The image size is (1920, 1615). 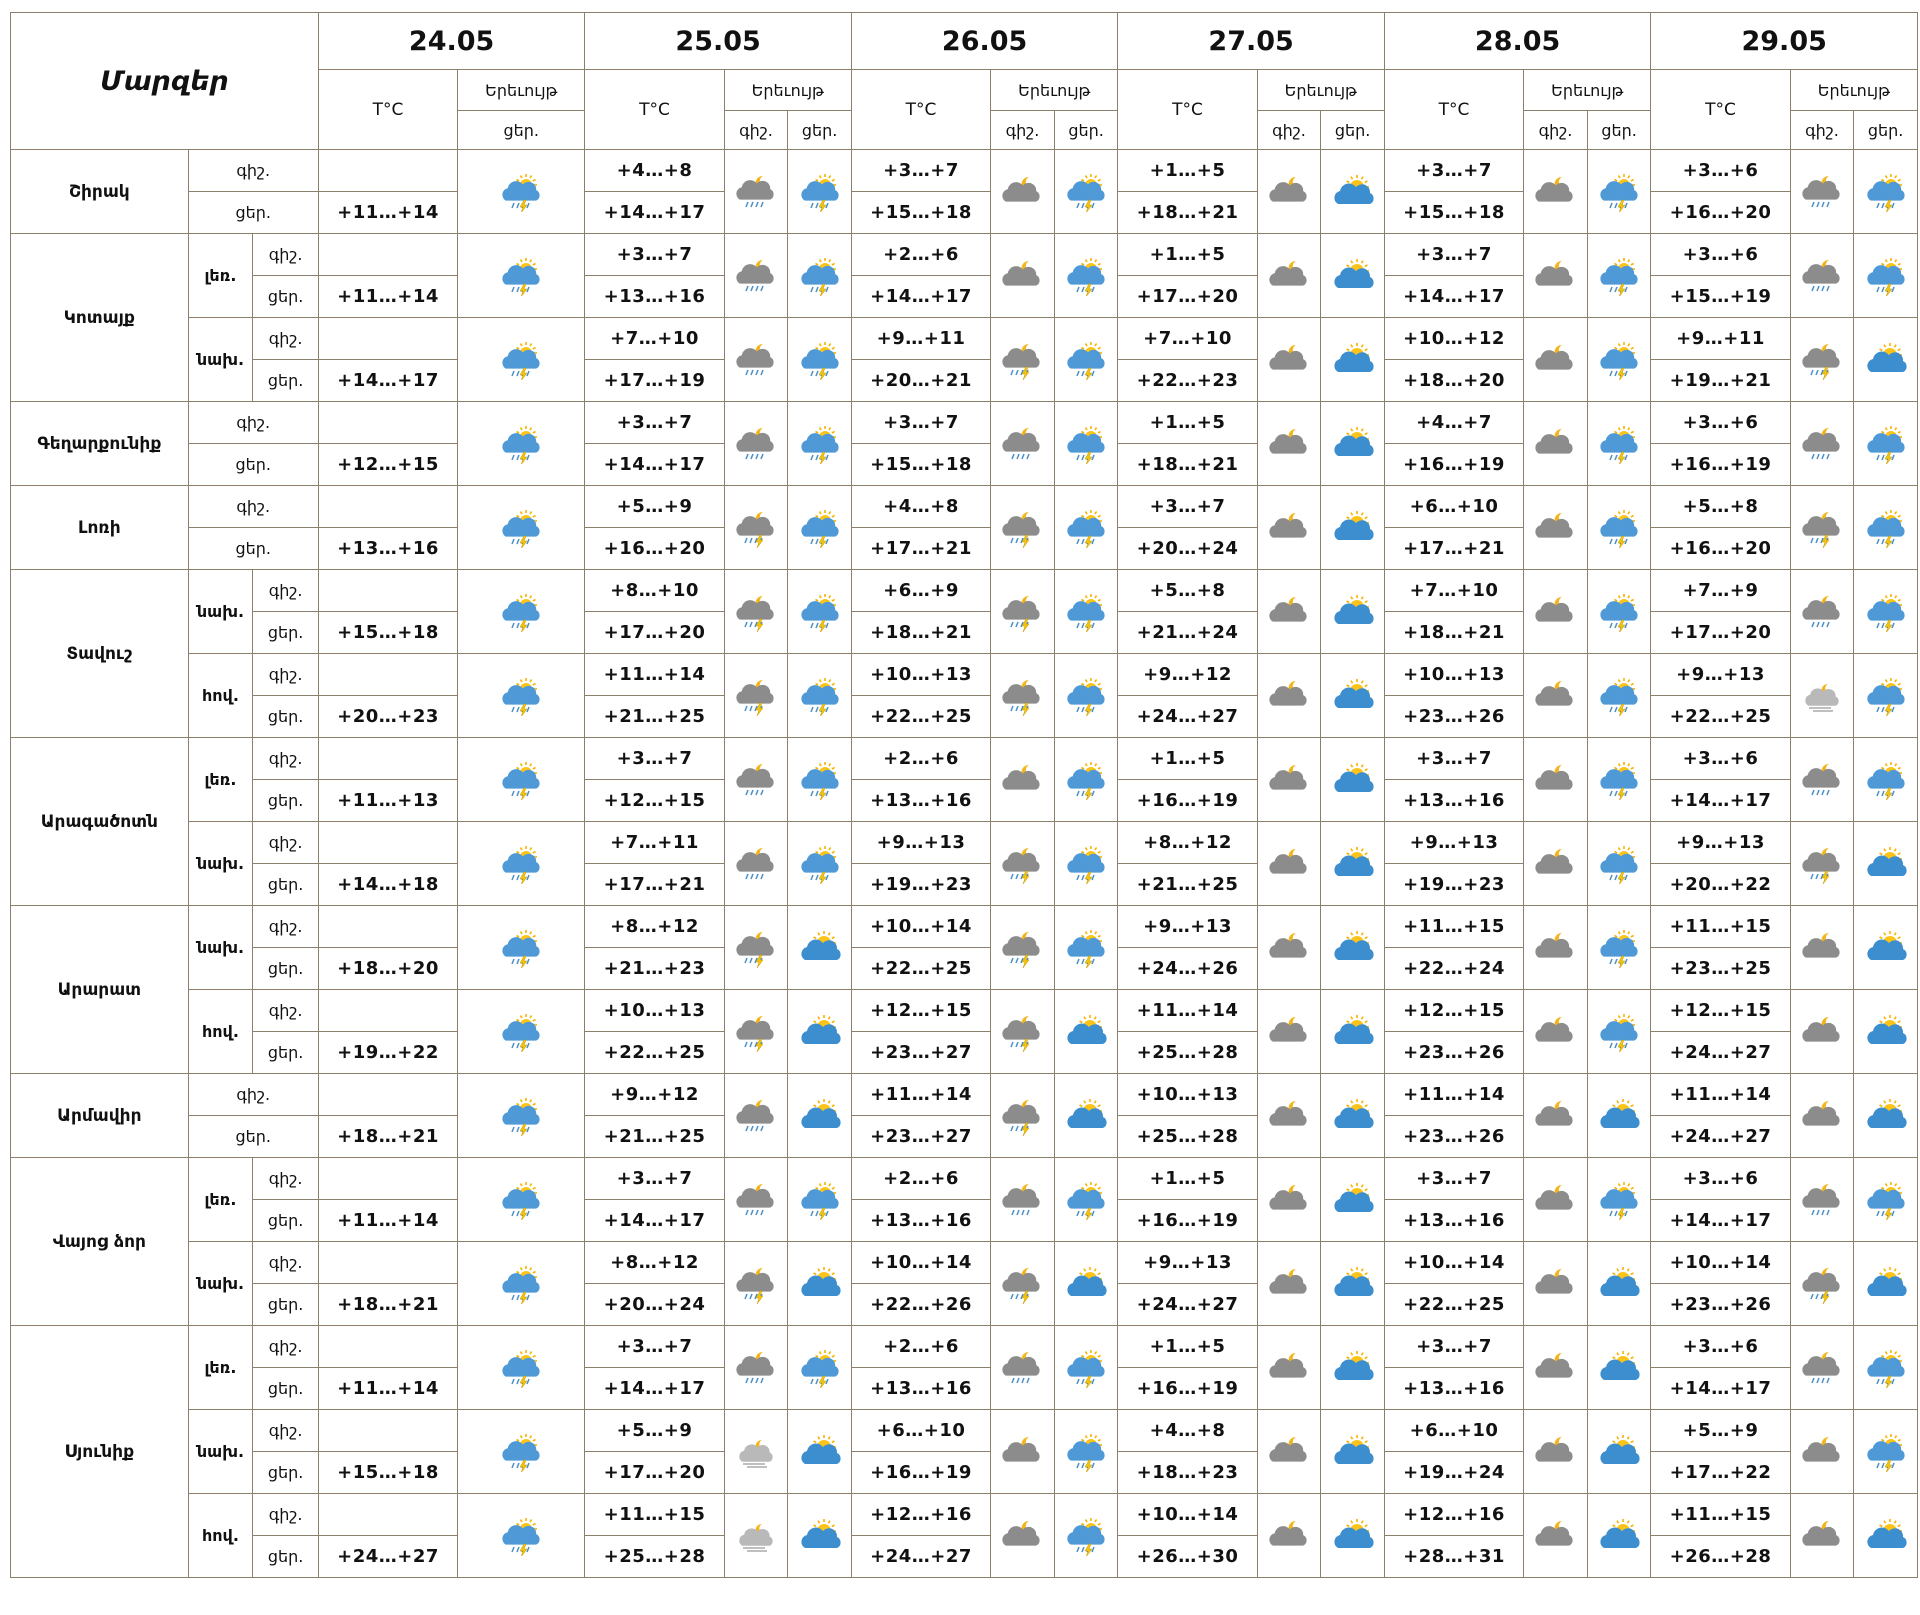 What do you see at coordinates (1251, 41) in the screenshot?
I see `date-header: 27.05` at bounding box center [1251, 41].